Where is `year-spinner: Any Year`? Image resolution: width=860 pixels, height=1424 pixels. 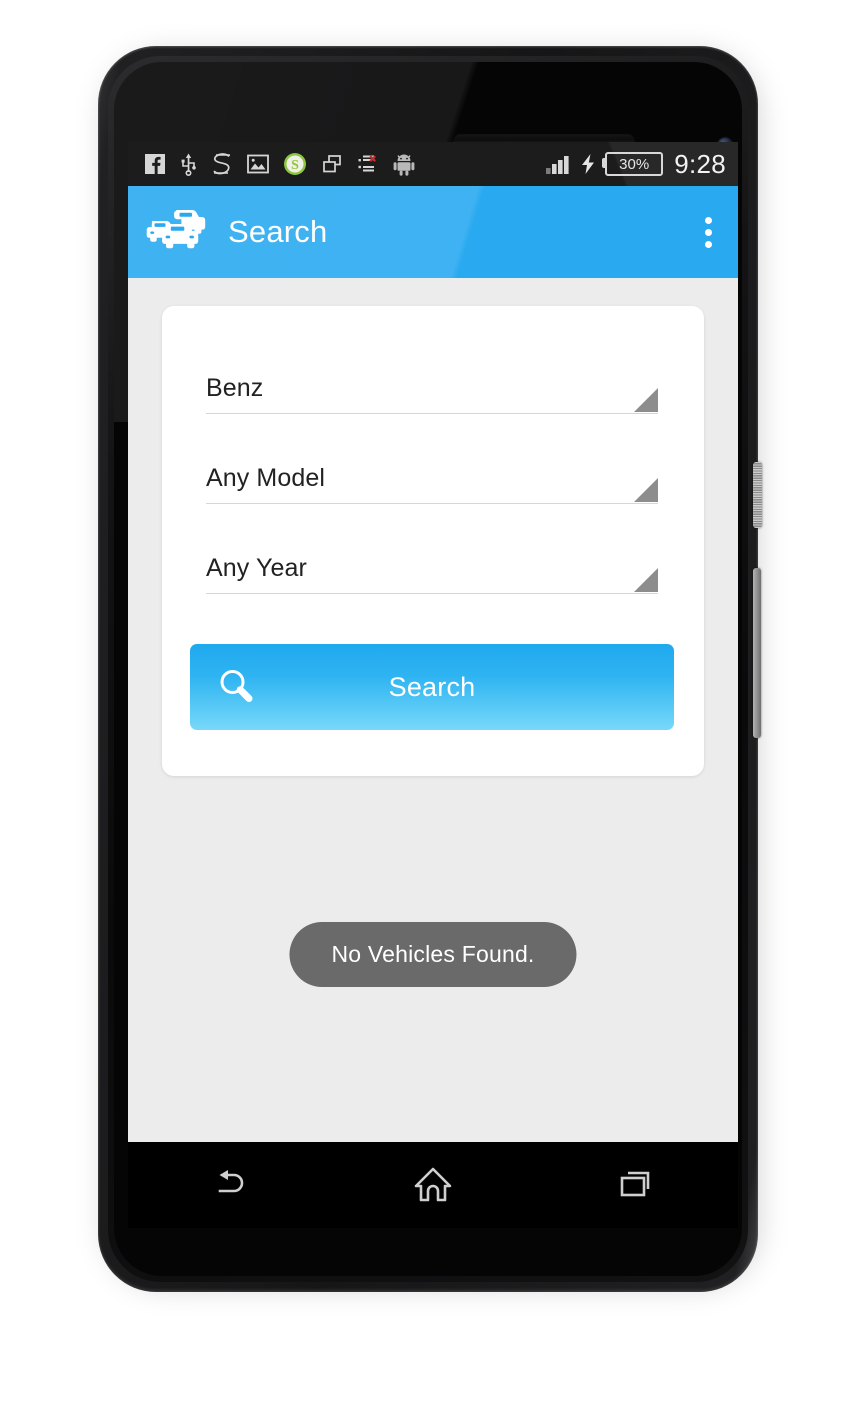
year-spinner: Any Year is located at coordinates (432, 571).